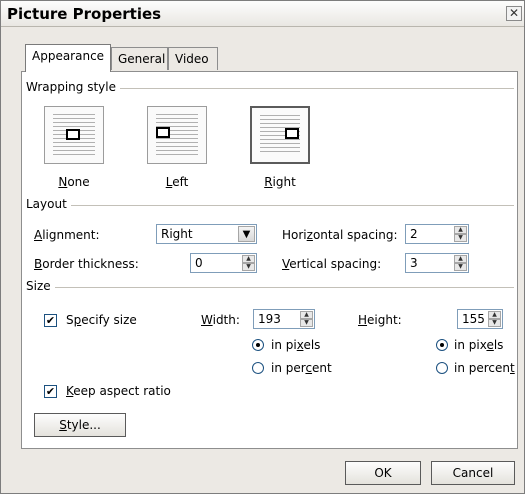 The image size is (525, 494). What do you see at coordinates (199, 263) in the screenshot?
I see `border-thickness-value: 0` at bounding box center [199, 263].